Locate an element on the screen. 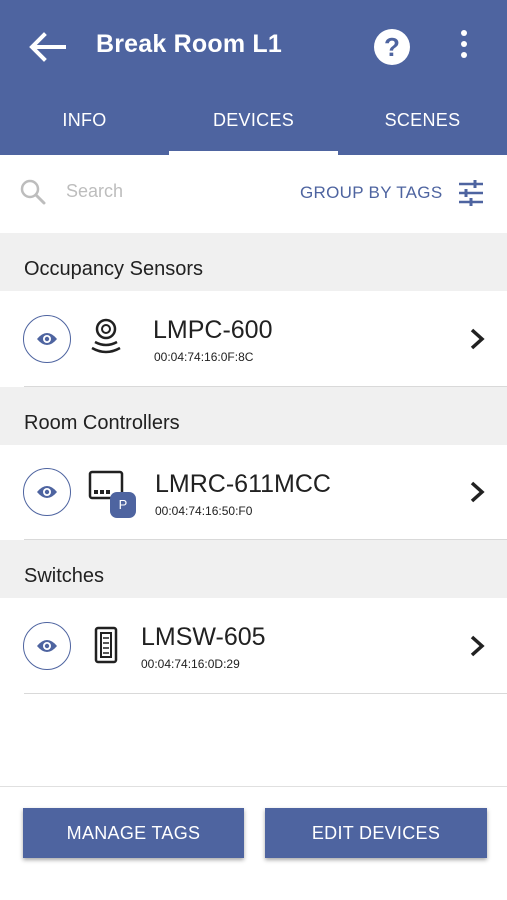  search-icon is located at coordinates (33, 192).